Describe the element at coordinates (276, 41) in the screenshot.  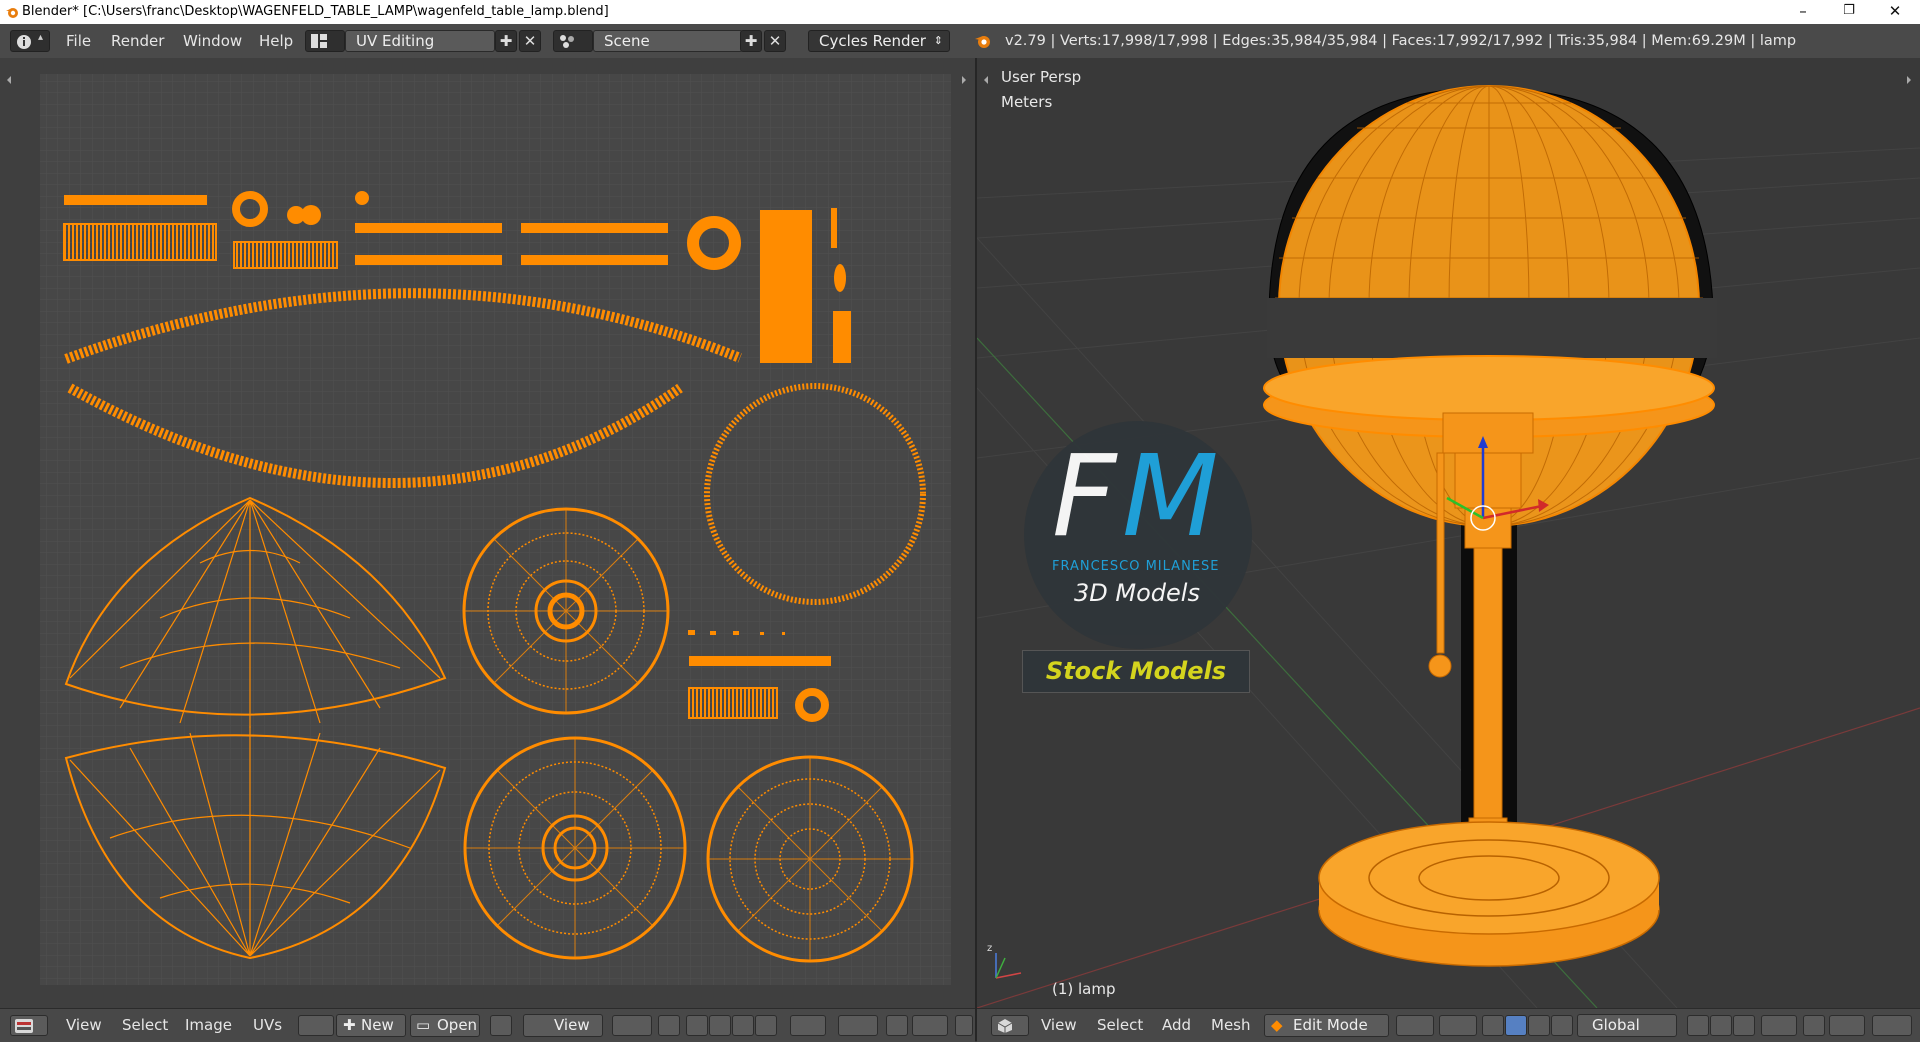
I see `menu-help: Help` at that location.